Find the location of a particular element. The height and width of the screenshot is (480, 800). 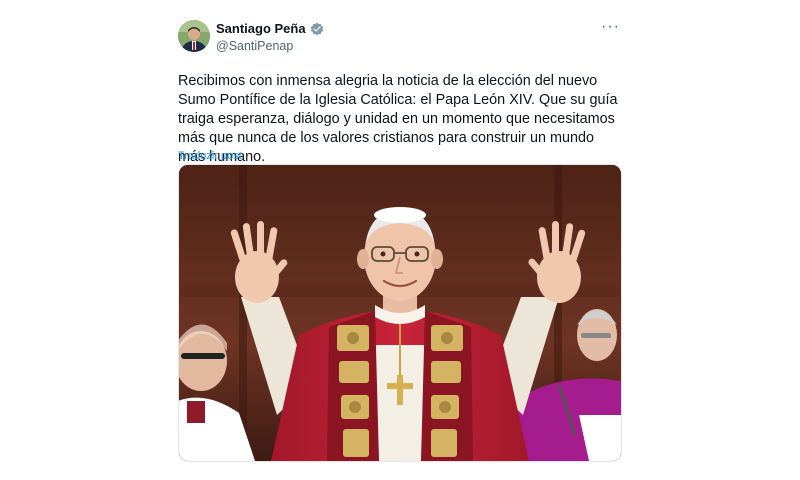

avatar-photo-icon is located at coordinates (194, 36).